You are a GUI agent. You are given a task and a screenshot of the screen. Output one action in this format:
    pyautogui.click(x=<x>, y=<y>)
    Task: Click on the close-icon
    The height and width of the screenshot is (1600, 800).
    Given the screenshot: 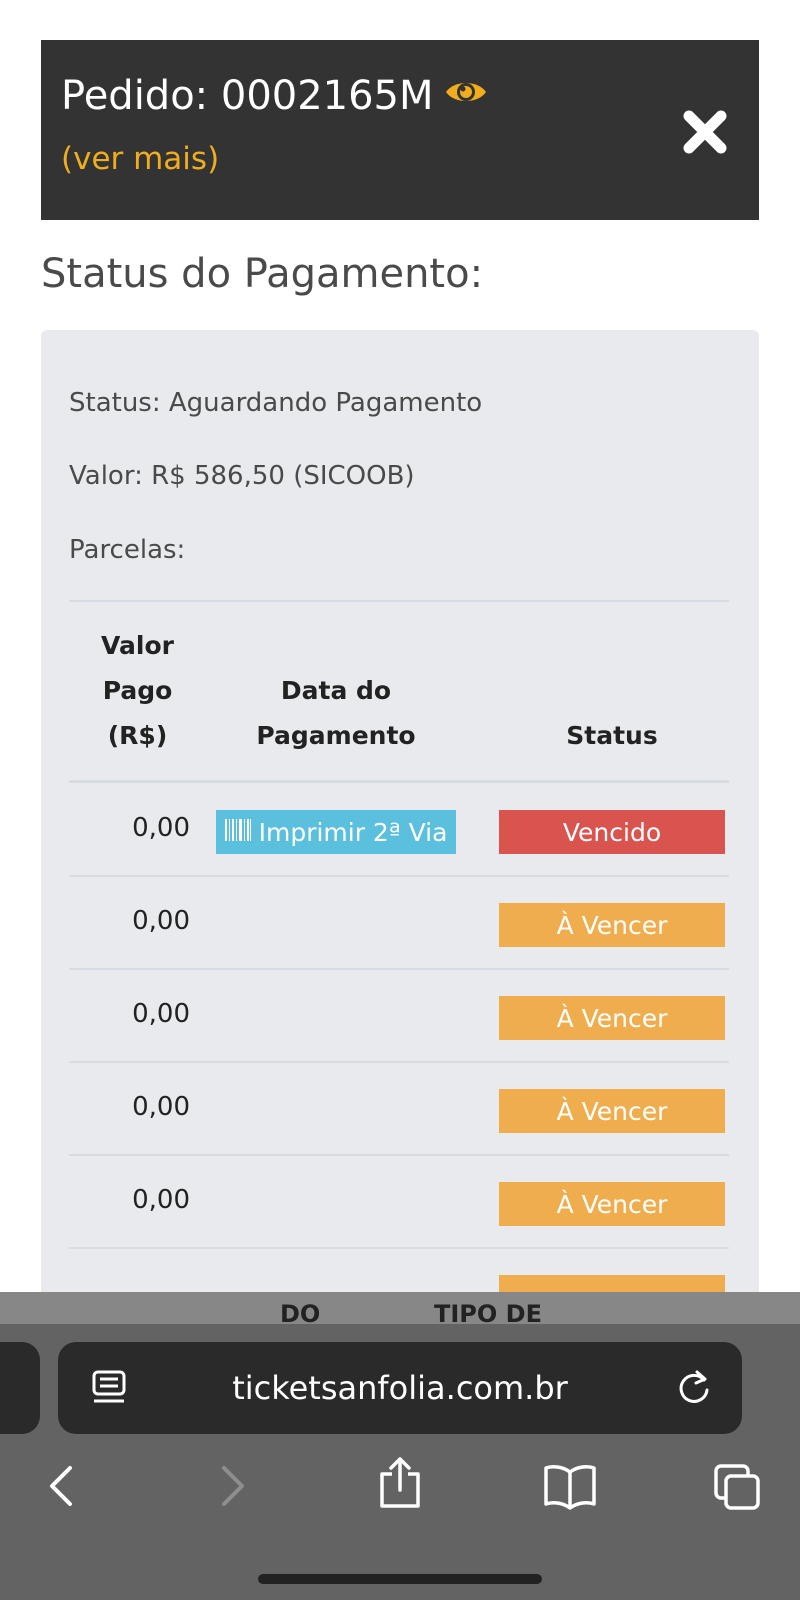 What is the action you would take?
    pyautogui.click(x=705, y=132)
    